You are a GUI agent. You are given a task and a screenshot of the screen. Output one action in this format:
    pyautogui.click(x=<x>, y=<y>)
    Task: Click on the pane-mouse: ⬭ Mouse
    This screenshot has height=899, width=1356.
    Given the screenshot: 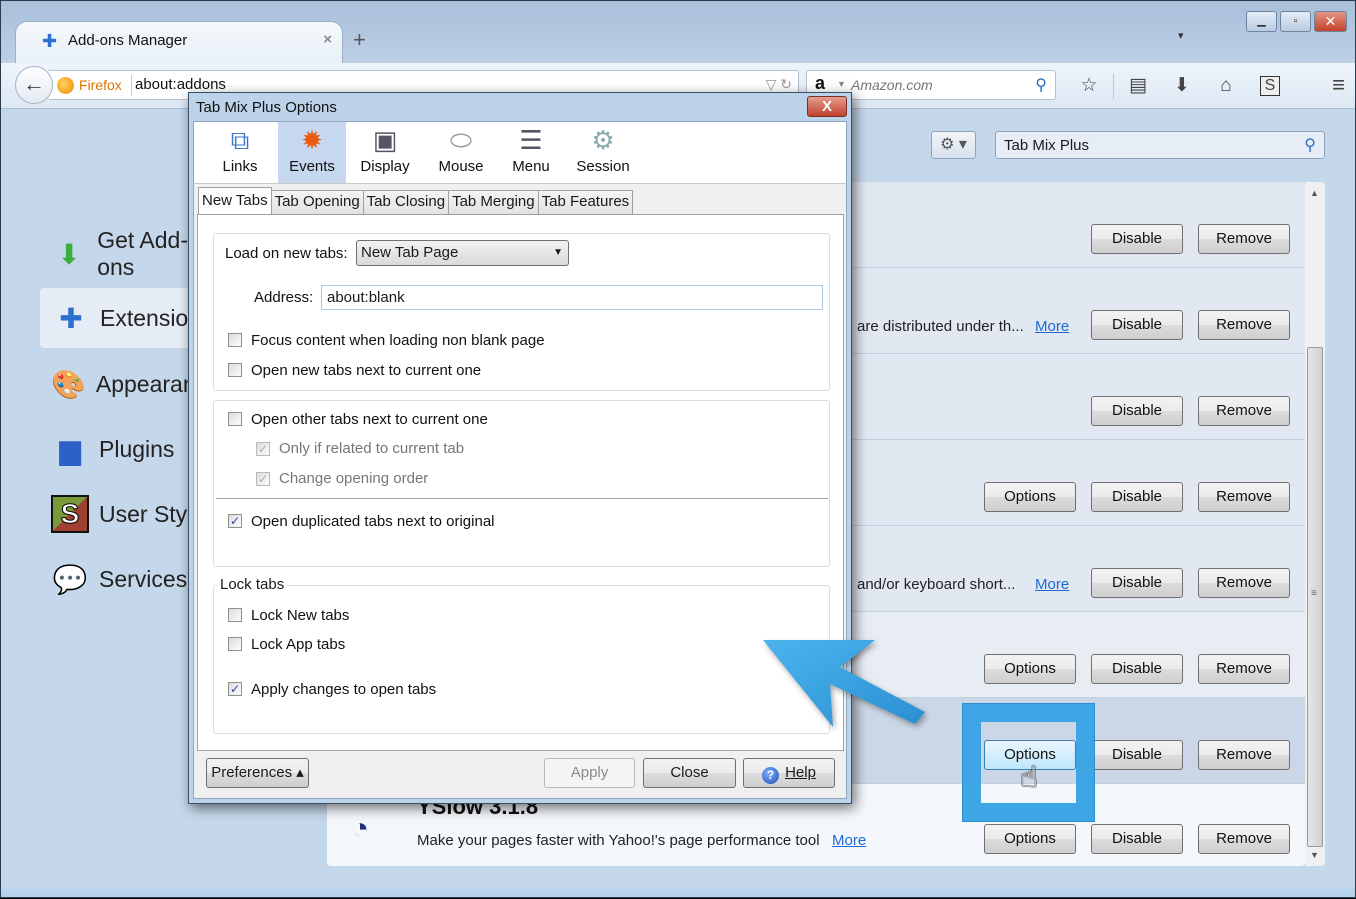 What is the action you would take?
    pyautogui.click(x=461, y=152)
    